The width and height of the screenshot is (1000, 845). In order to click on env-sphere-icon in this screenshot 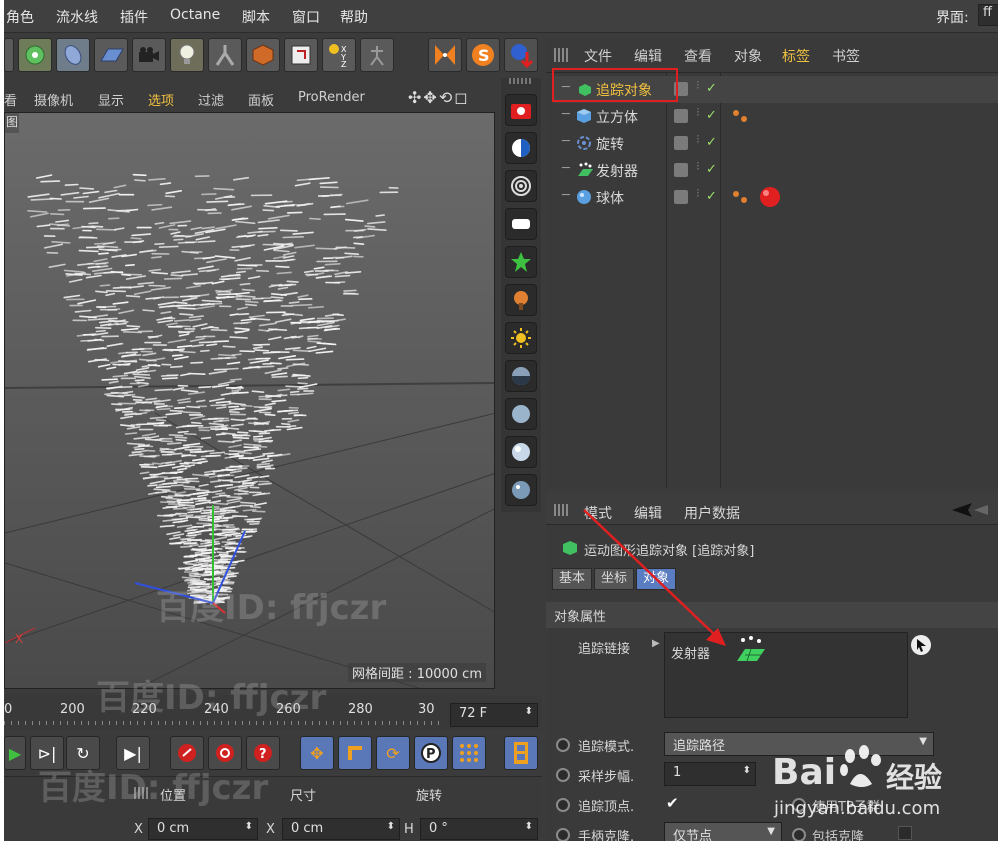, I will do `click(521, 414)`.